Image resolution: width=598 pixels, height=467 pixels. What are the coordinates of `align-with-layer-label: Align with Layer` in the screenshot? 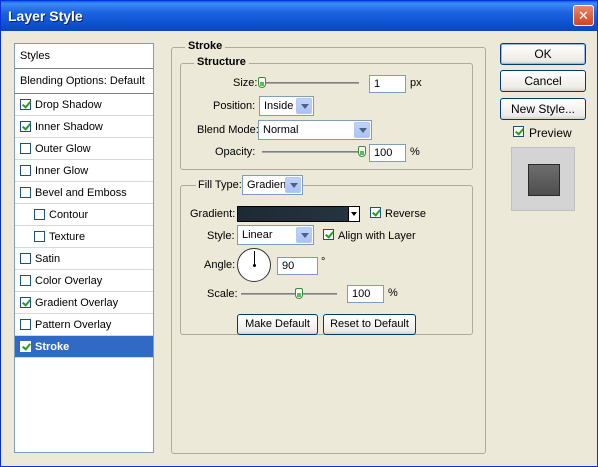 It's located at (377, 236).